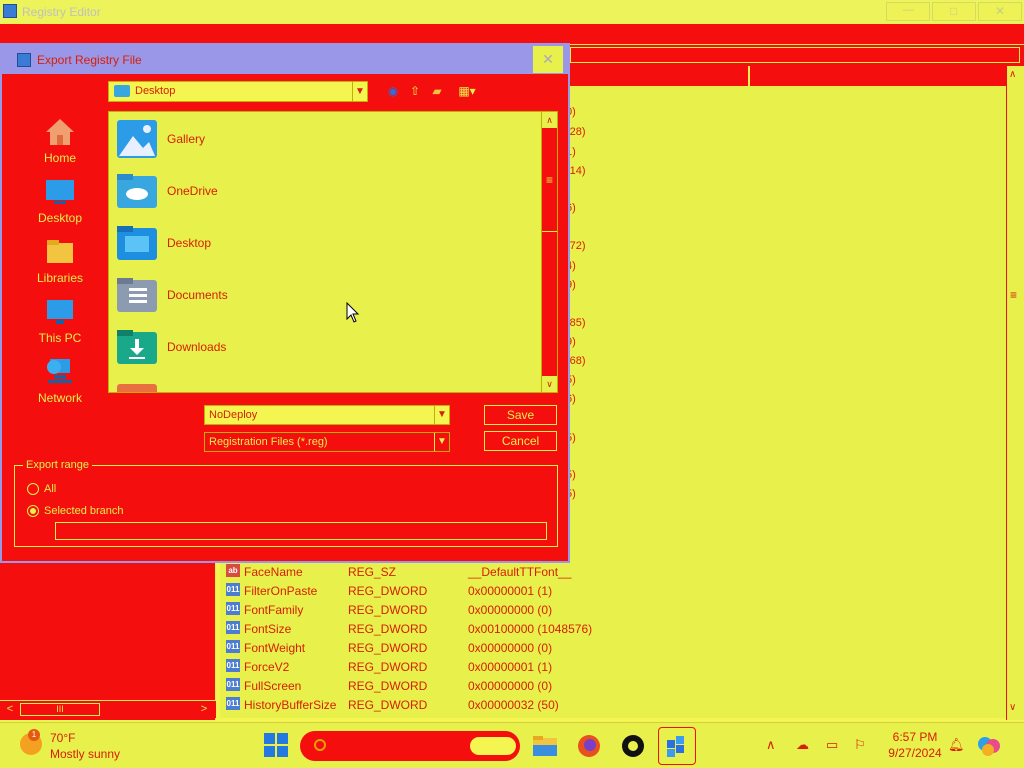 This screenshot has width=1024, height=768. I want to click on table-row: ab FaceName REG_SZ __DefaultTTFont__, so click(611, 571).